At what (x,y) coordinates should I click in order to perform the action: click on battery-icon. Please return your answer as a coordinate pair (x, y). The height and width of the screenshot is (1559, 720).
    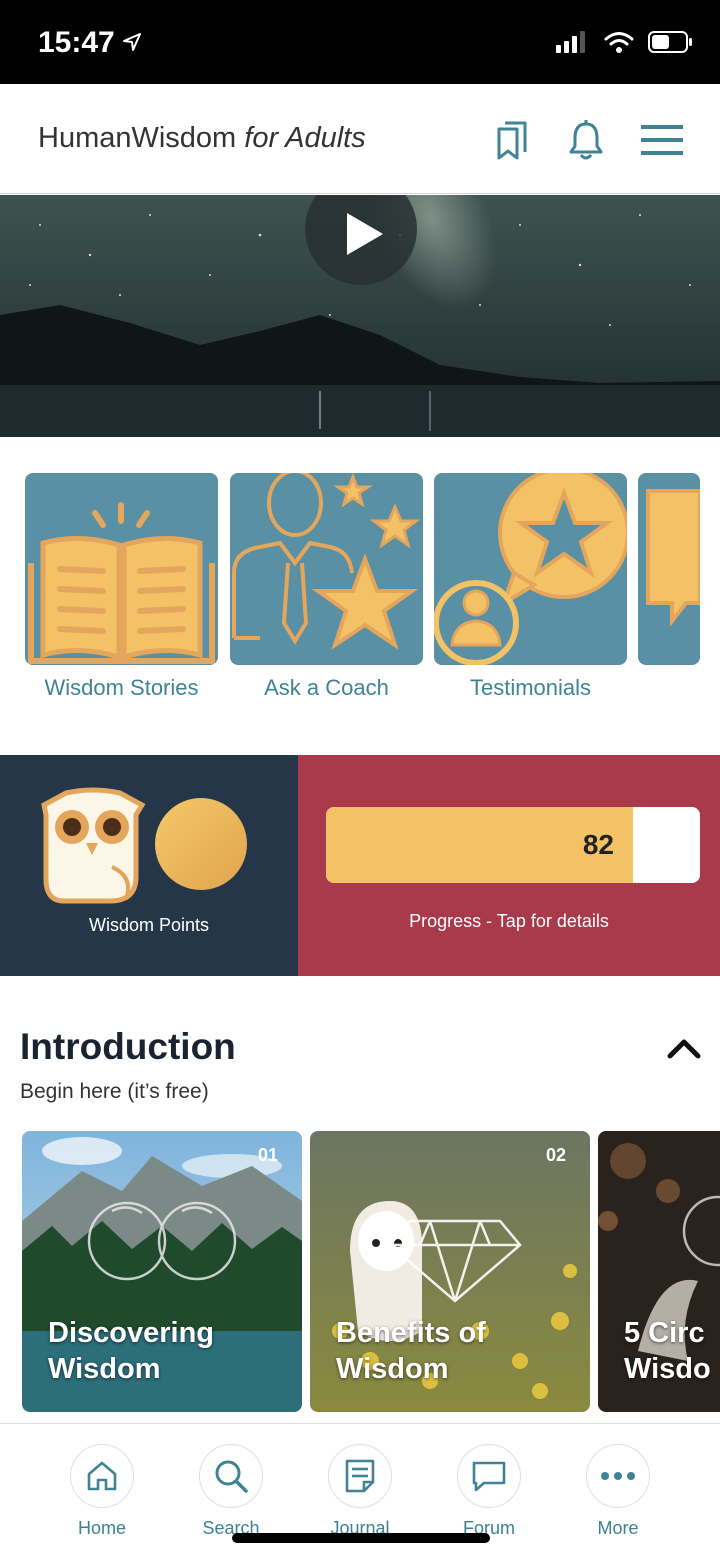
    Looking at the image, I should click on (670, 42).